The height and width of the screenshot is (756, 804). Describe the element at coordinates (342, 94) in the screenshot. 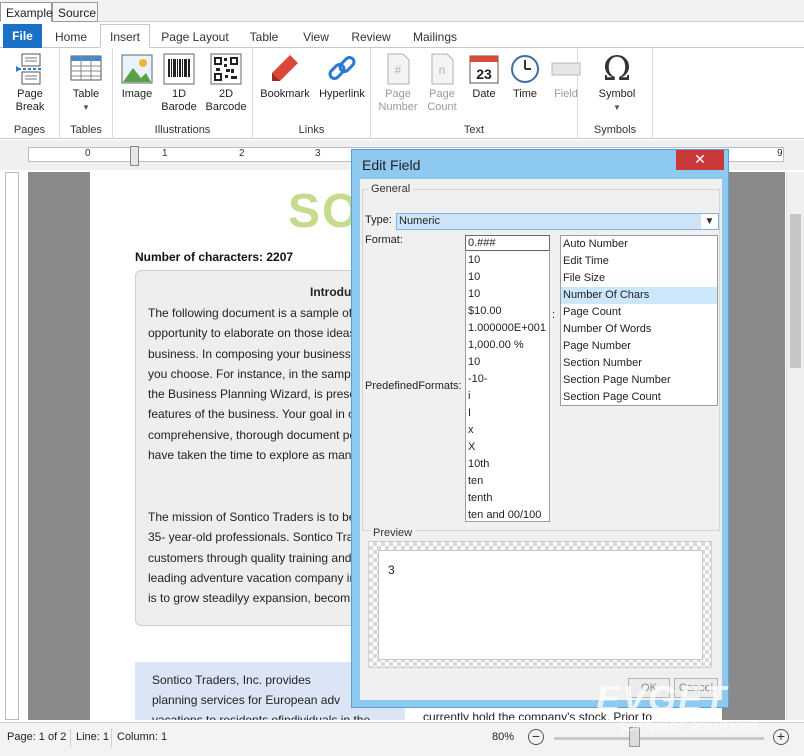

I see `hyperlink-label: Hyperlink` at that location.